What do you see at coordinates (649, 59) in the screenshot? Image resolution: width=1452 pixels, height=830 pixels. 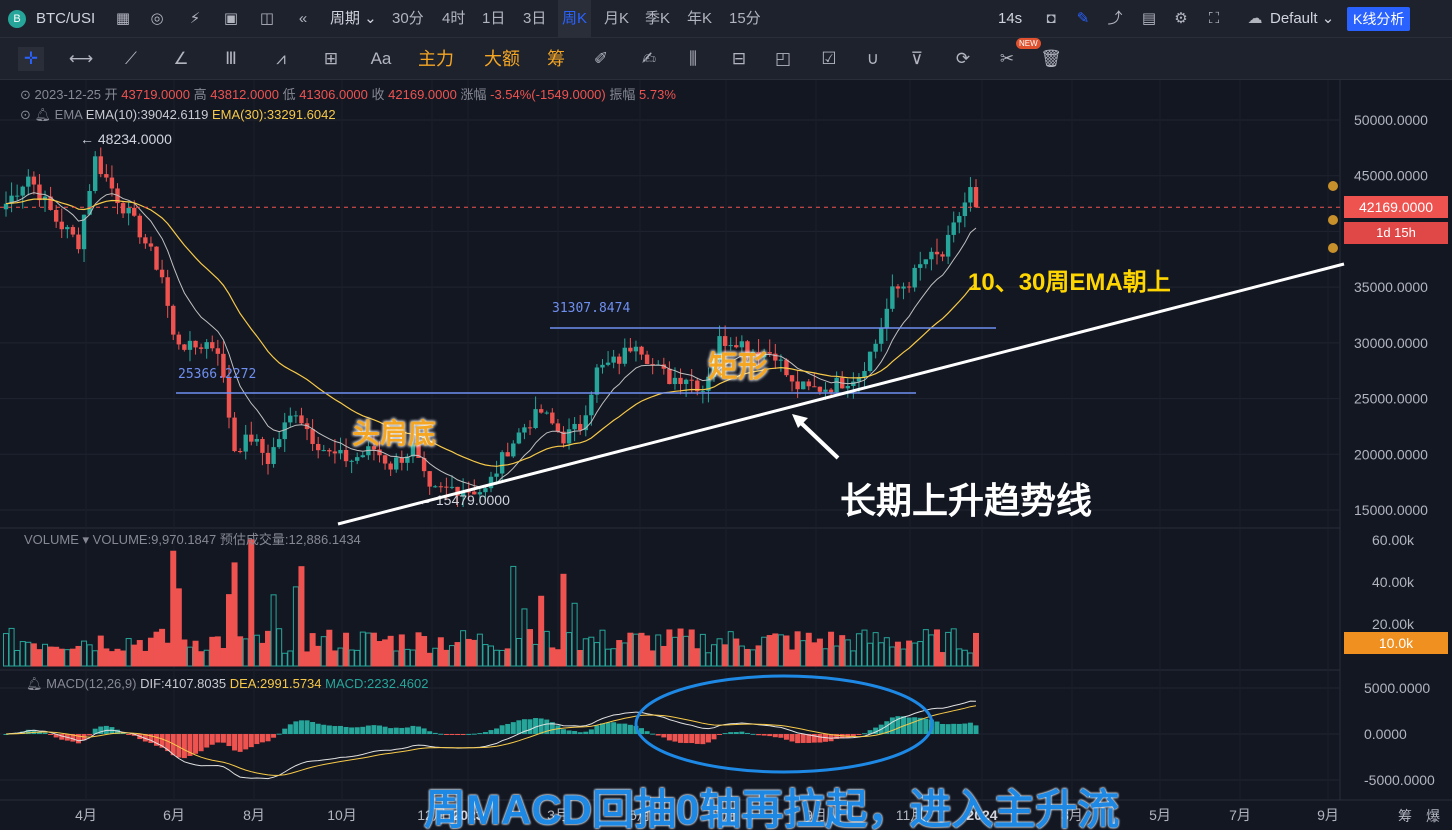 I see `brush-icon: ✍` at bounding box center [649, 59].